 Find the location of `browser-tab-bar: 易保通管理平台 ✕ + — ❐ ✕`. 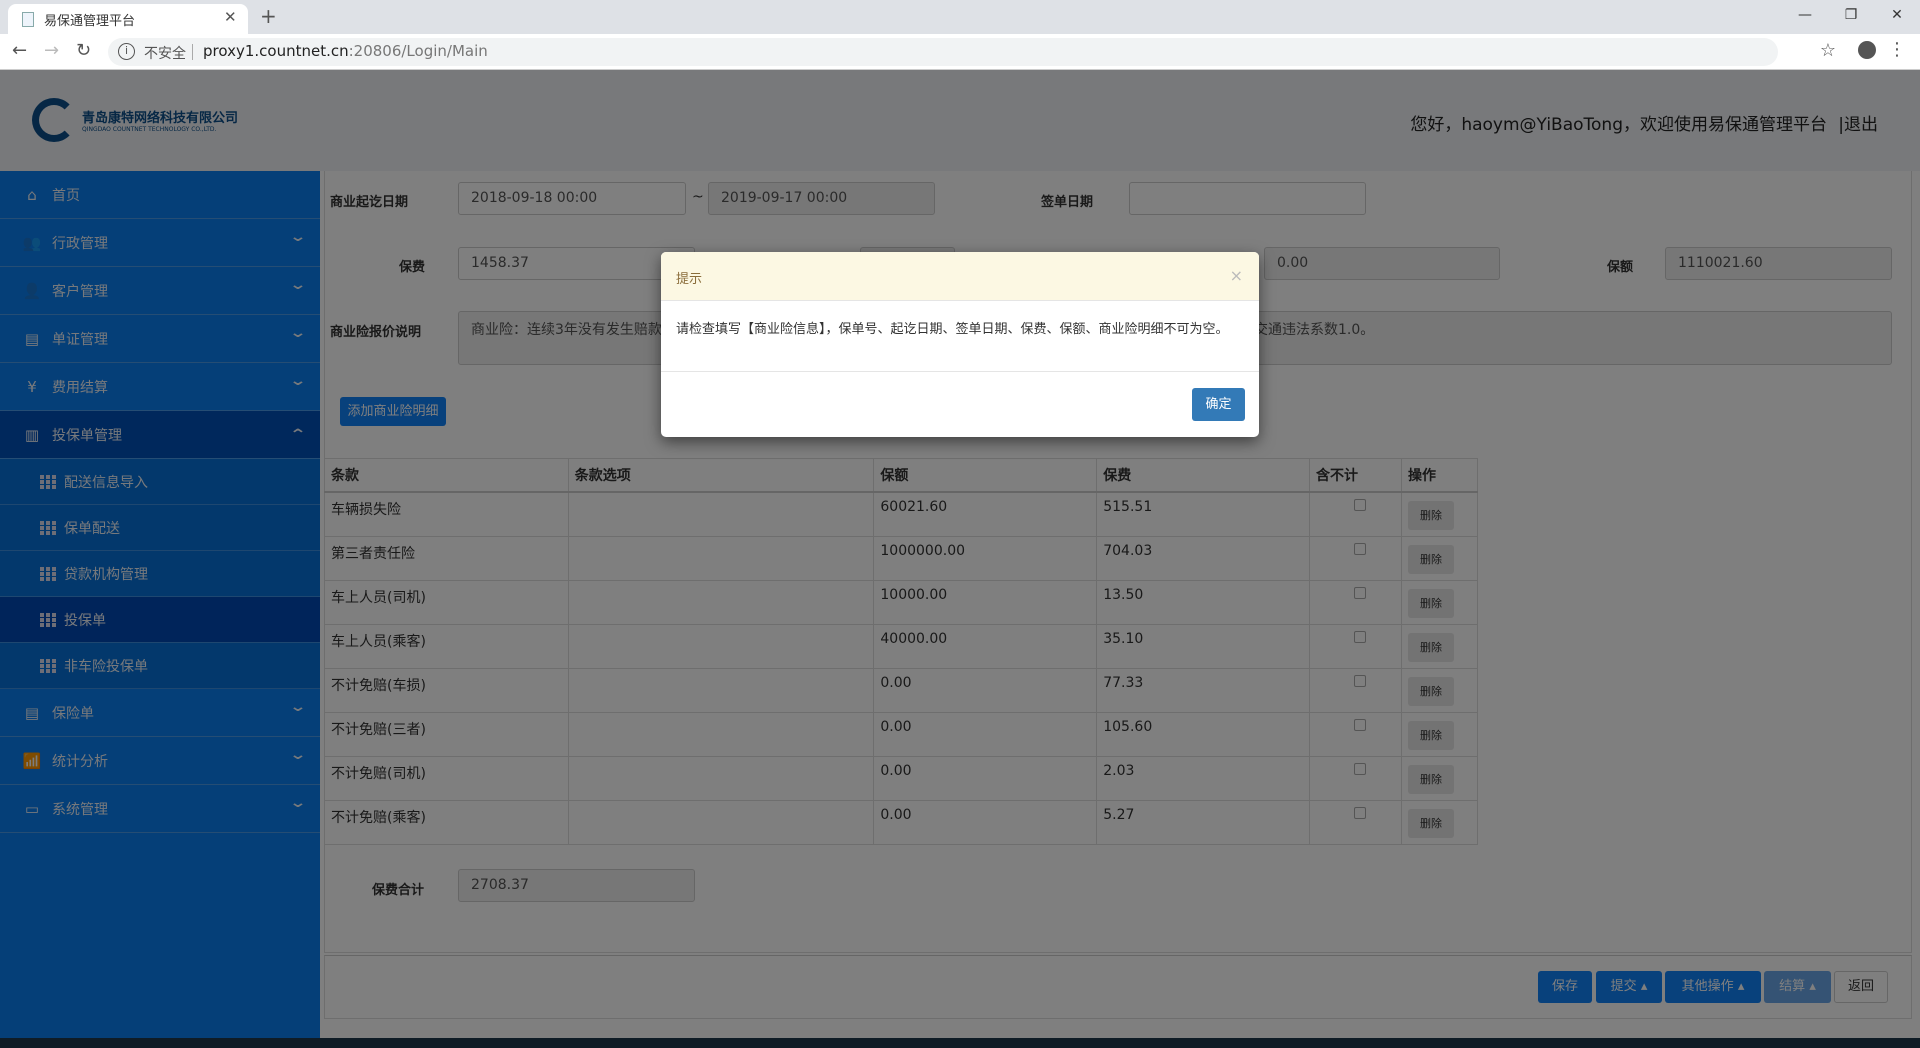

browser-tab-bar: 易保通管理平台 ✕ + — ❐ ✕ is located at coordinates (960, 17).